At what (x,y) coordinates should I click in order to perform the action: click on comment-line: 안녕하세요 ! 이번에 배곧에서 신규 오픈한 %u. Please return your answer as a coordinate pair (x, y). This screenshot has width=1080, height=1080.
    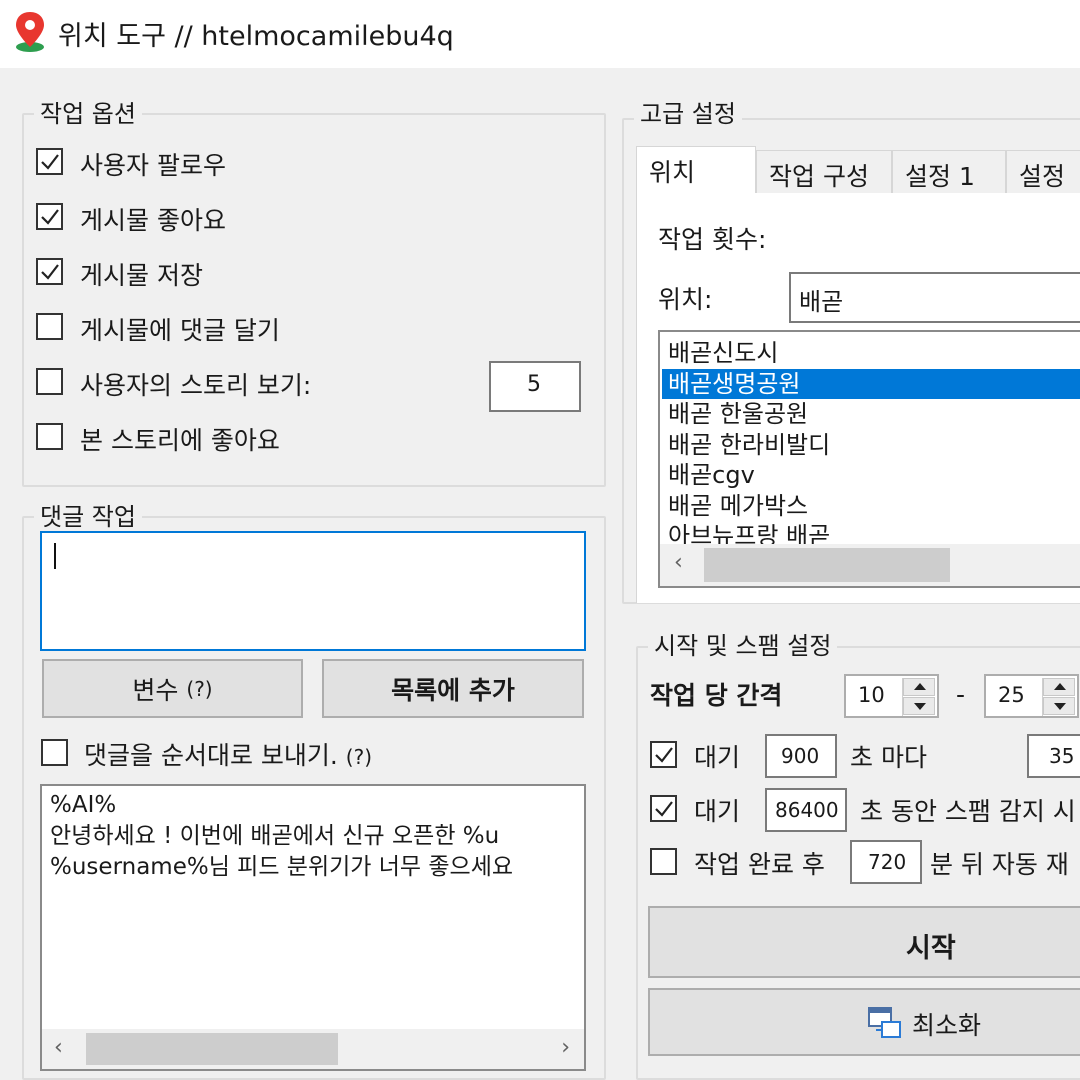
    Looking at the image, I should click on (317, 836).